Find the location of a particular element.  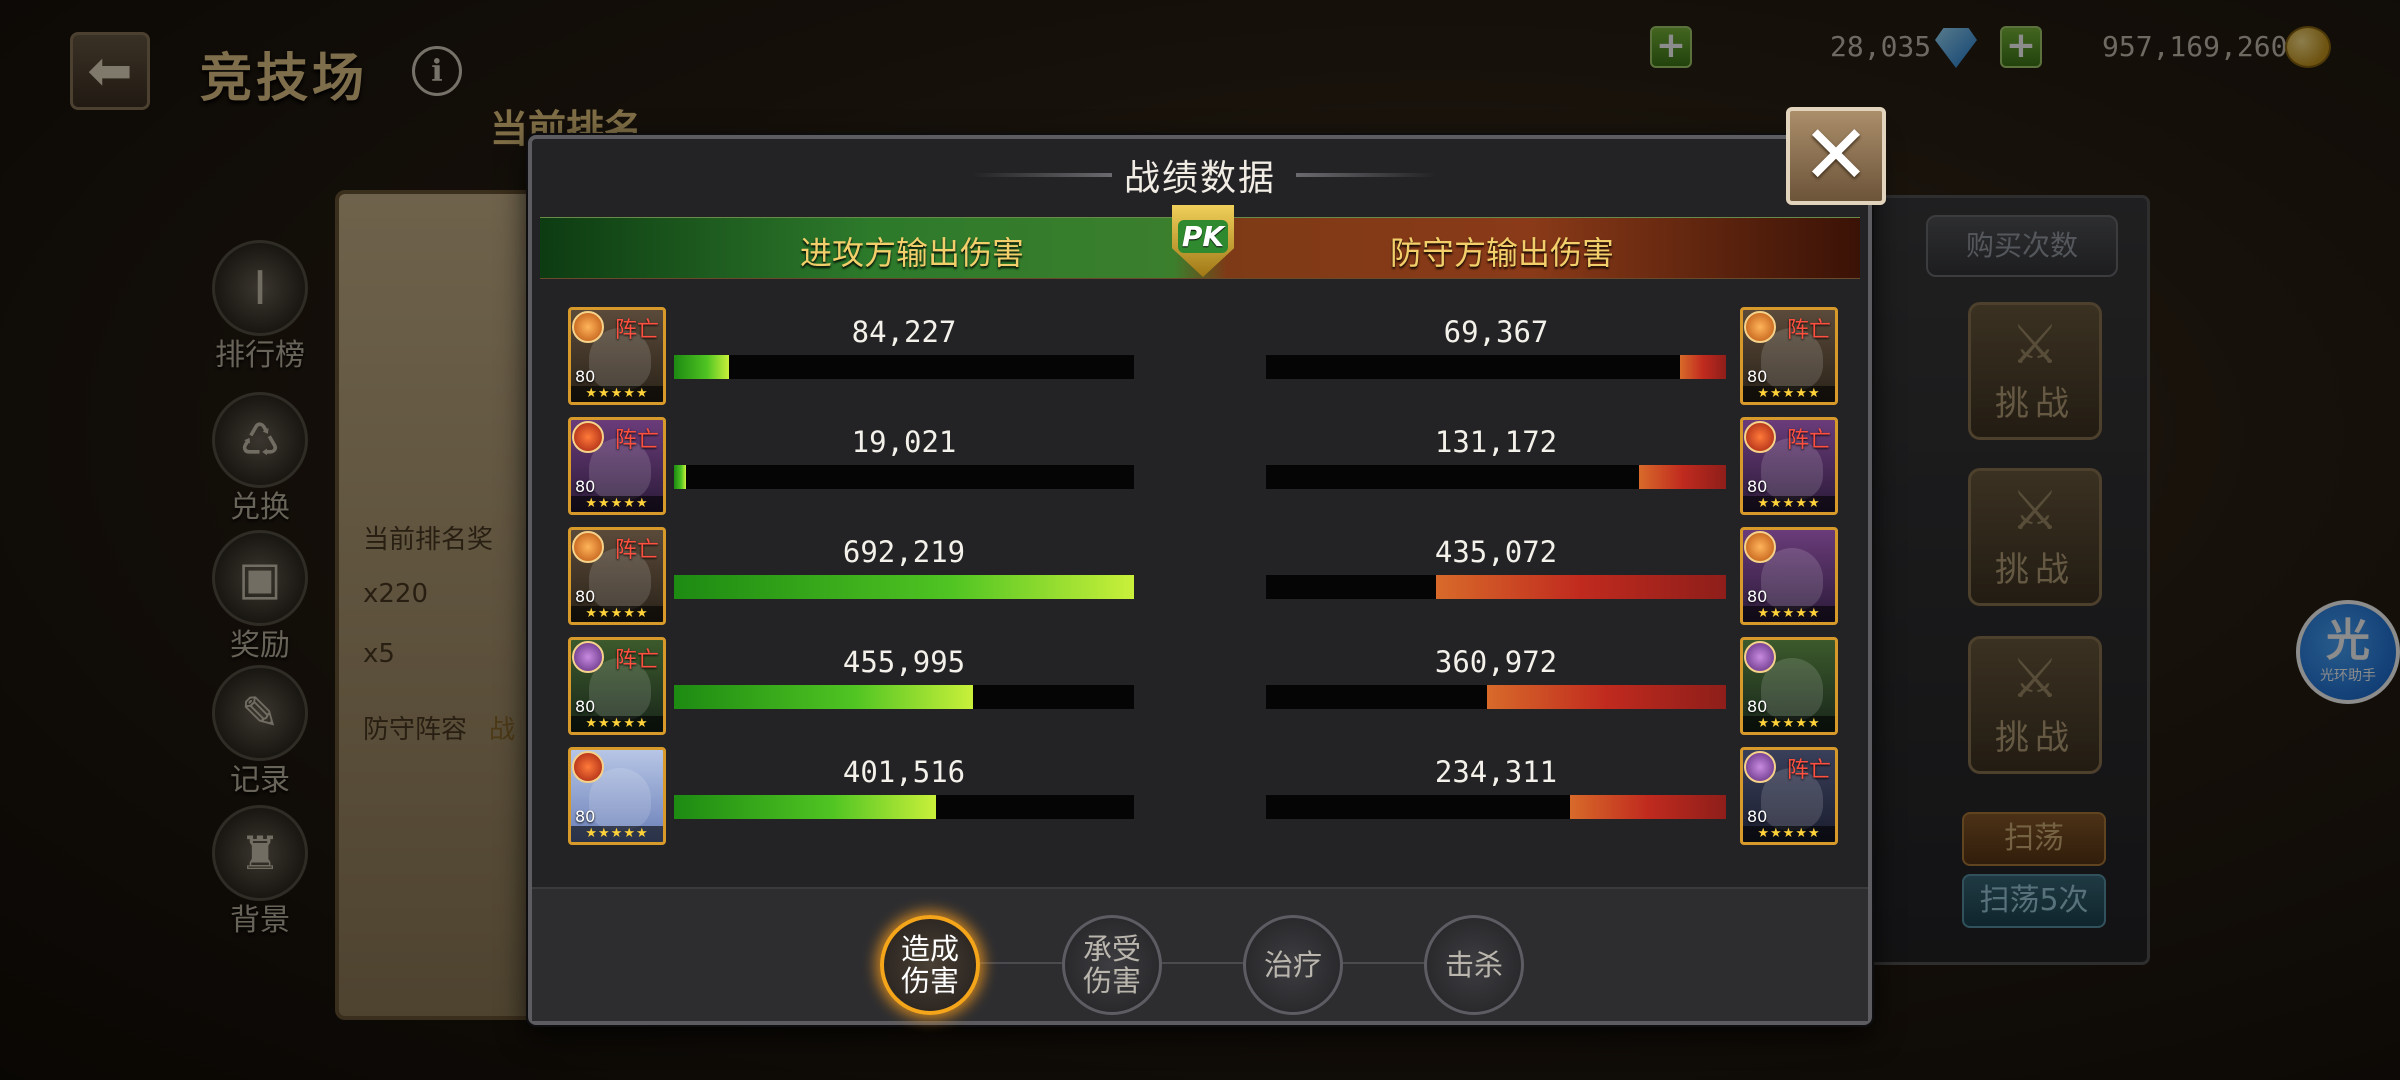

side-item-ranking: Ⅰ 排行榜 is located at coordinates (260, 307).